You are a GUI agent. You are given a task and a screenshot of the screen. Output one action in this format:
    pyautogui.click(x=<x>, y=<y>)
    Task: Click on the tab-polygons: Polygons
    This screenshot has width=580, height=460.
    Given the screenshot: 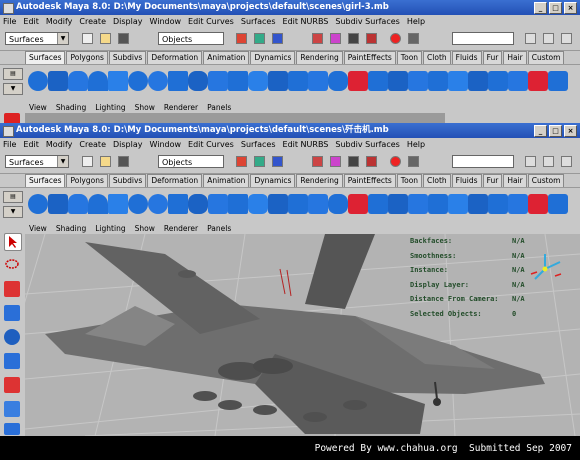 What is the action you would take?
    pyautogui.click(x=87, y=180)
    